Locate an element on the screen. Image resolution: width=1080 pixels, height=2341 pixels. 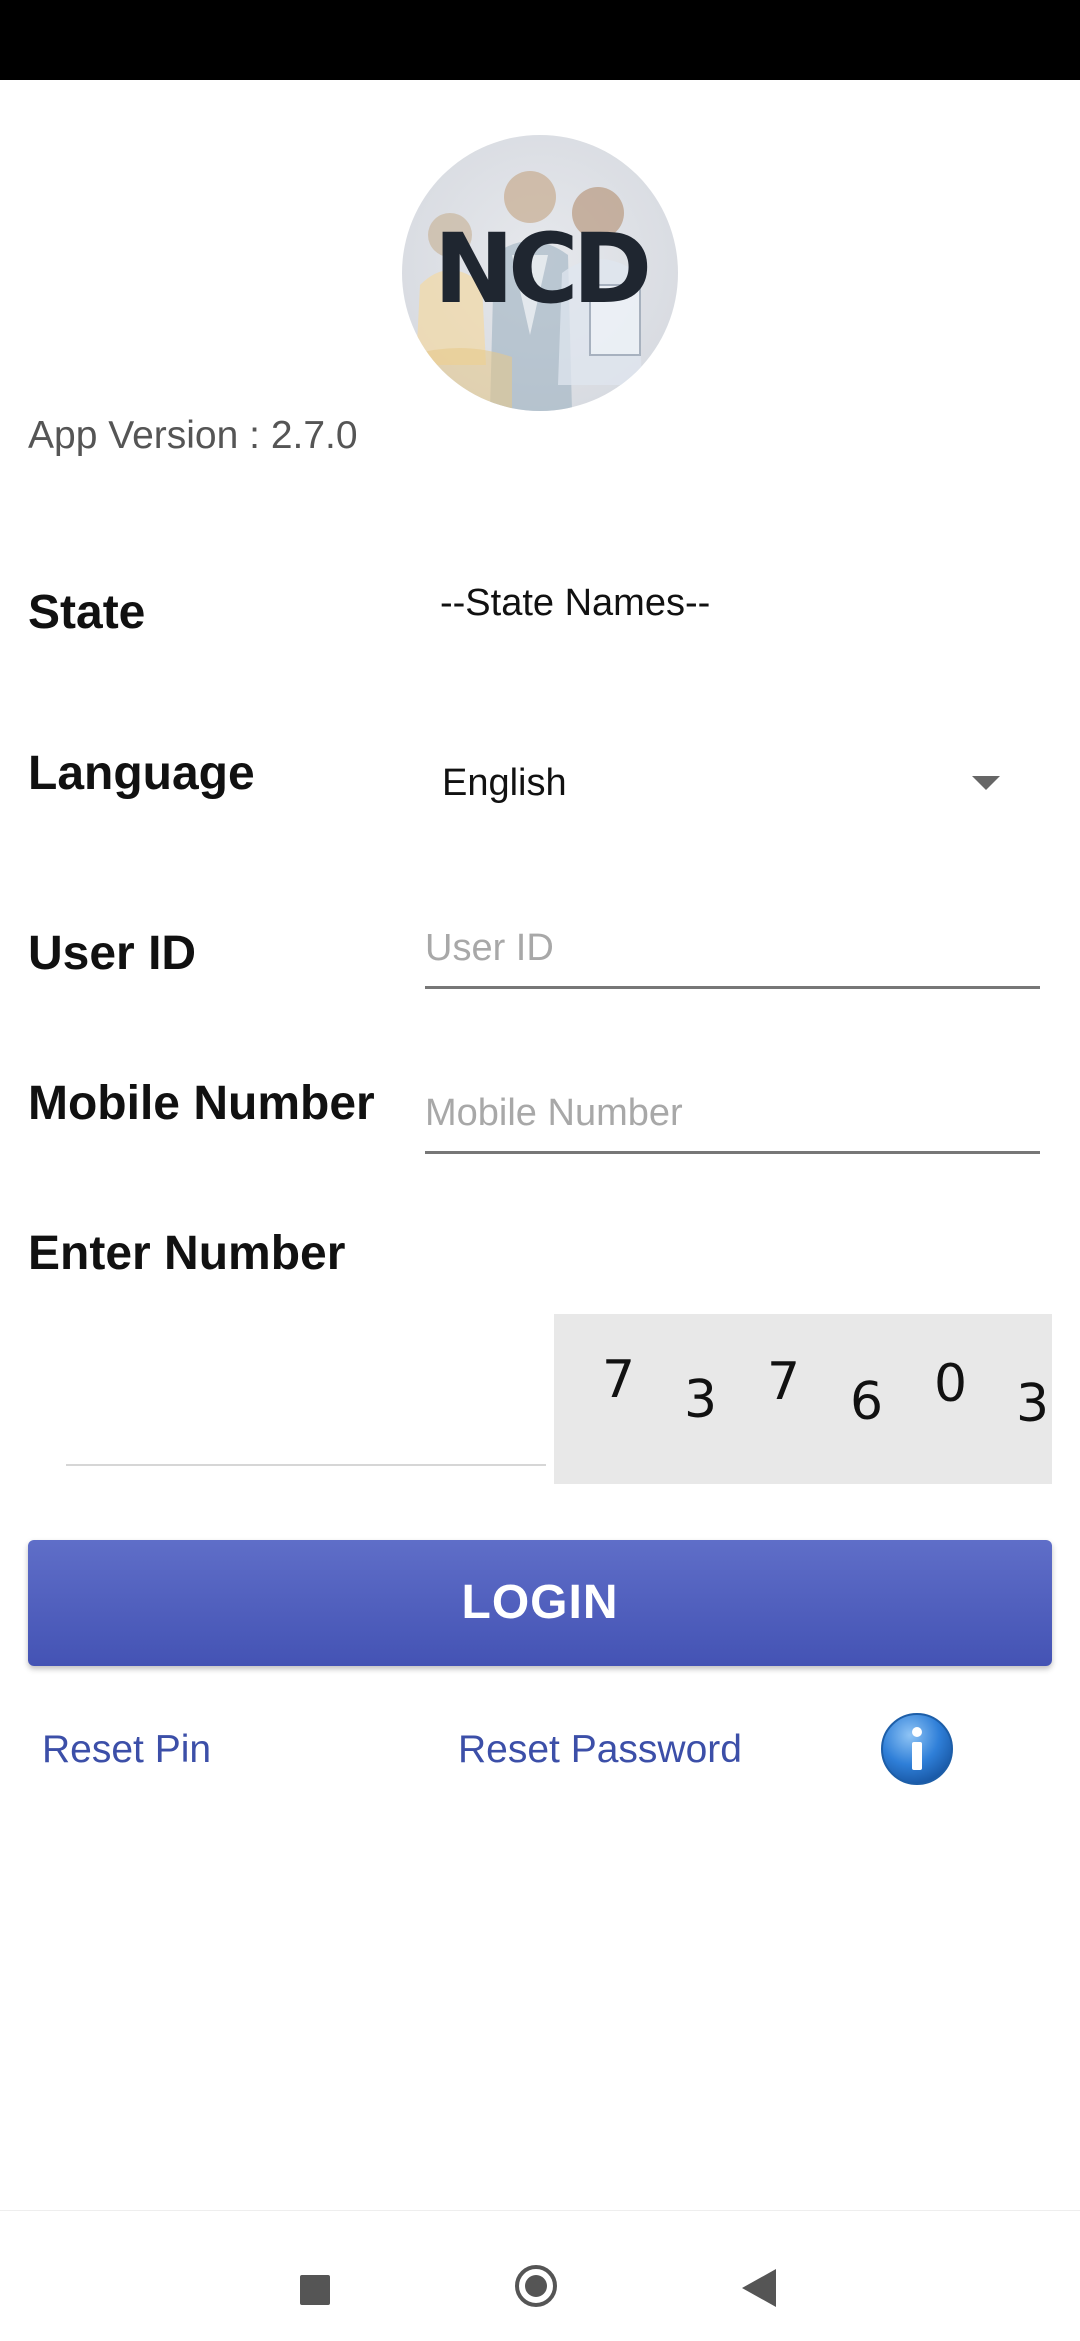
info-icon is located at coordinates (917, 1749).